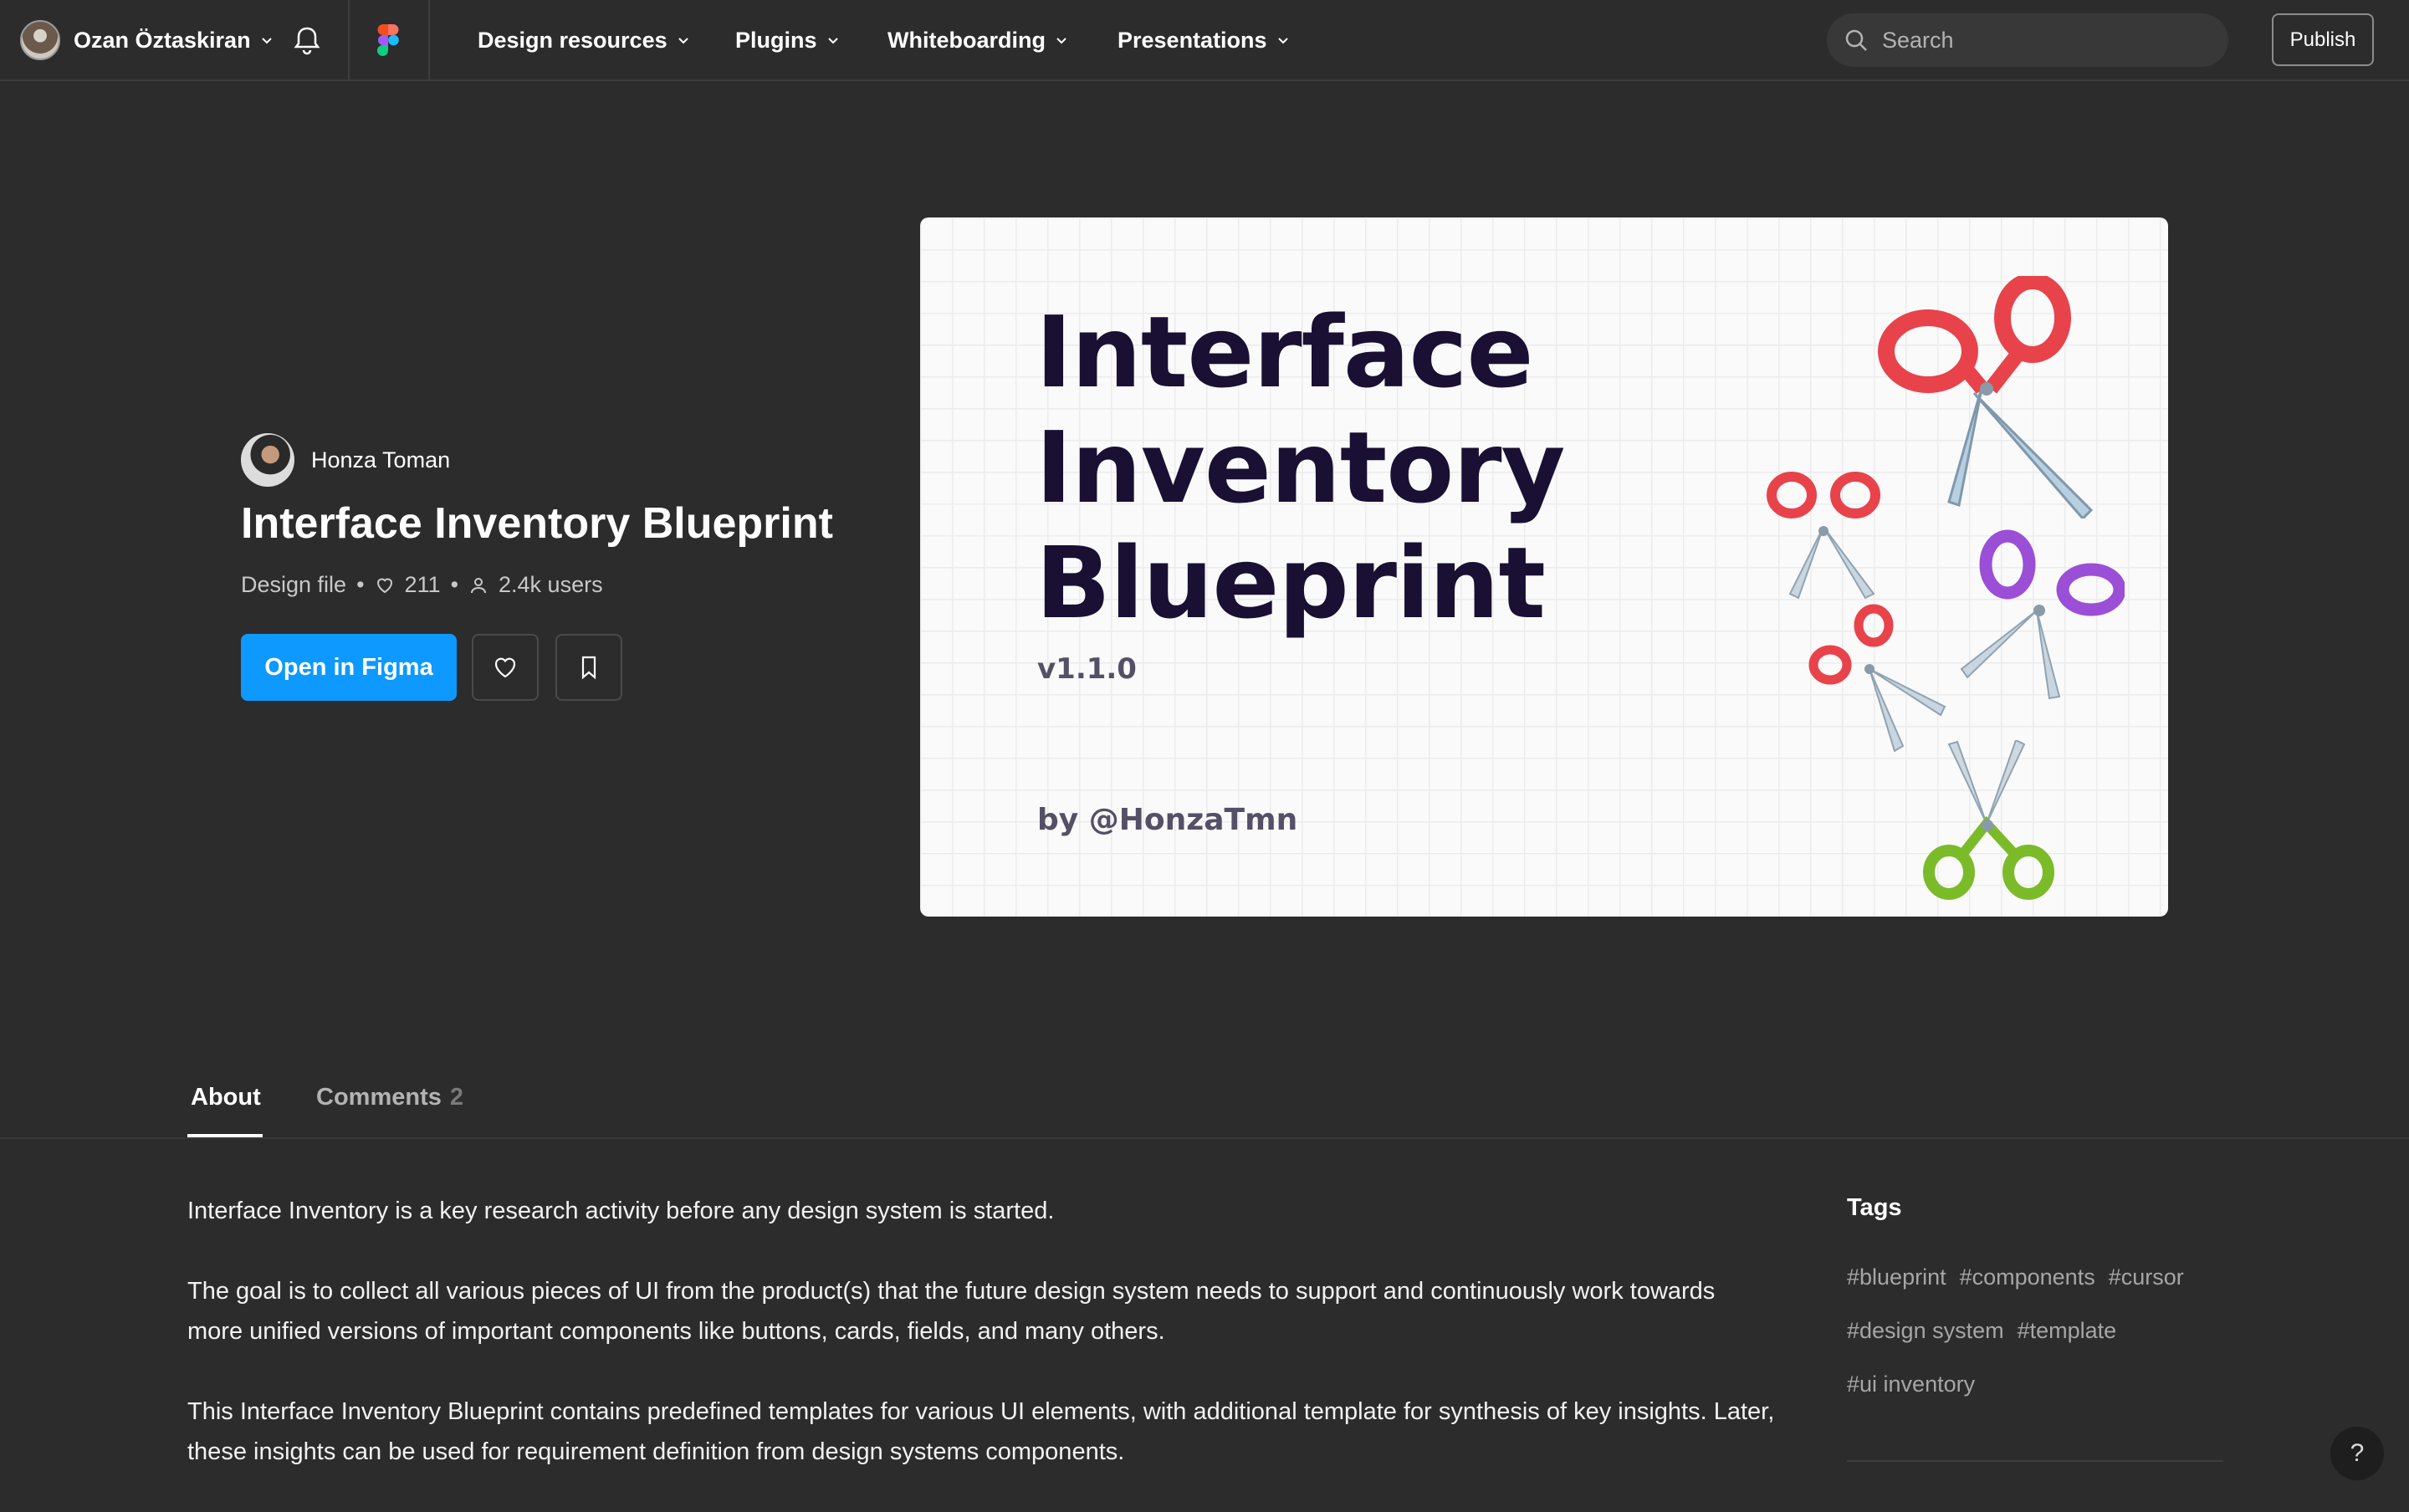  What do you see at coordinates (294, 584) in the screenshot?
I see `file-type: Design file` at bounding box center [294, 584].